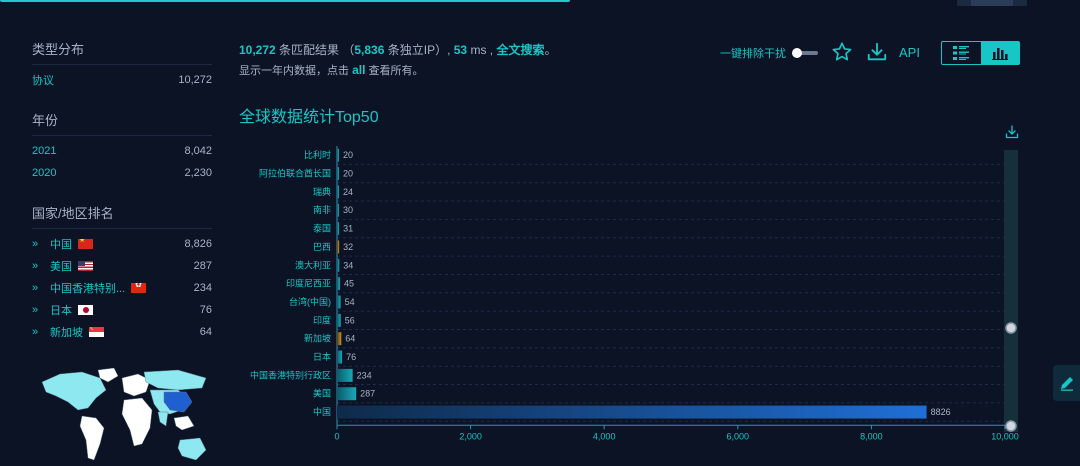 The width and height of the screenshot is (1080, 466). Describe the element at coordinates (482, 50) in the screenshot. I see `query-time-suffix: ms ,` at that location.